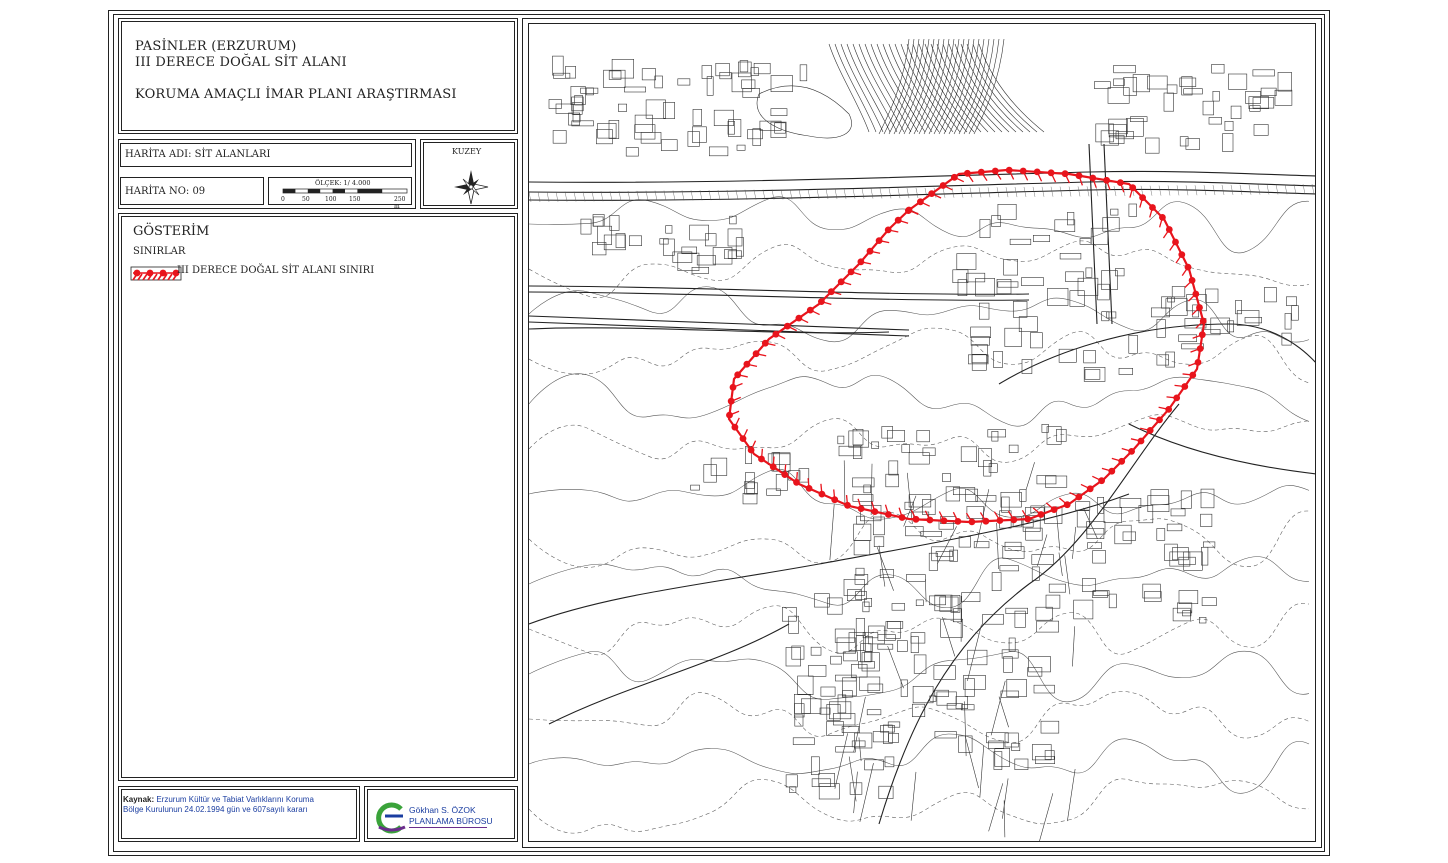 Image resolution: width=1448 pixels, height=863 pixels. What do you see at coordinates (241, 62) in the screenshot?
I see `title-line-2: III DERECE DOĞAL SİT ALANI` at bounding box center [241, 62].